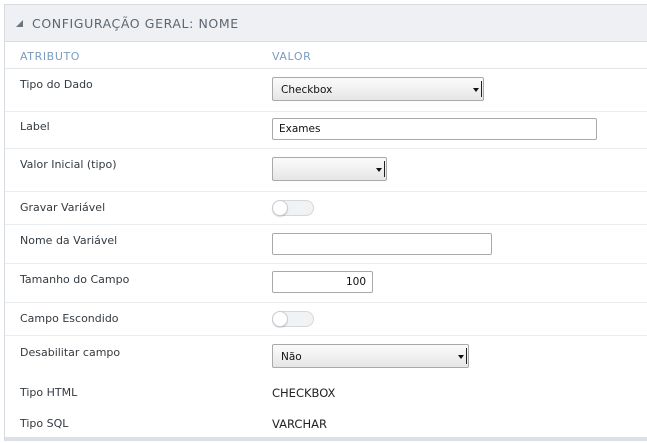 The image size is (647, 443). Describe the element at coordinates (69, 240) in the screenshot. I see `label-nome-variavel: Nome da Variável` at that location.